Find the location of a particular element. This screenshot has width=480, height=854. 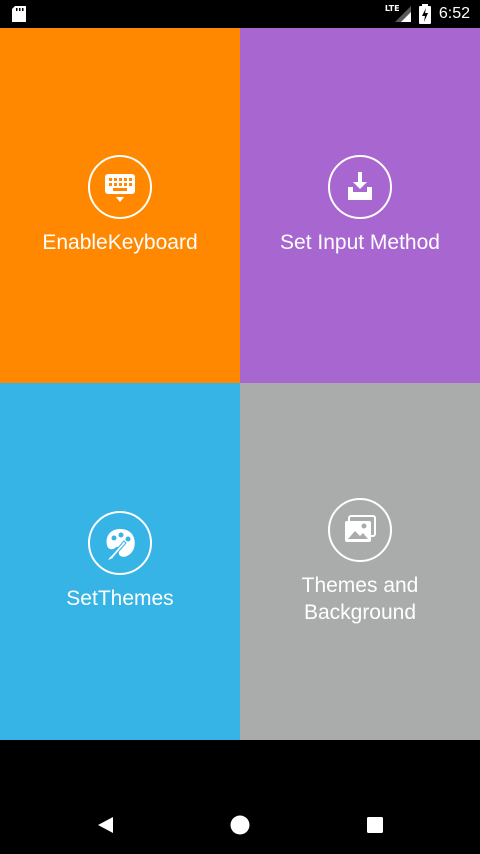

cell-signal-icon: LTE is located at coordinates (398, 14).